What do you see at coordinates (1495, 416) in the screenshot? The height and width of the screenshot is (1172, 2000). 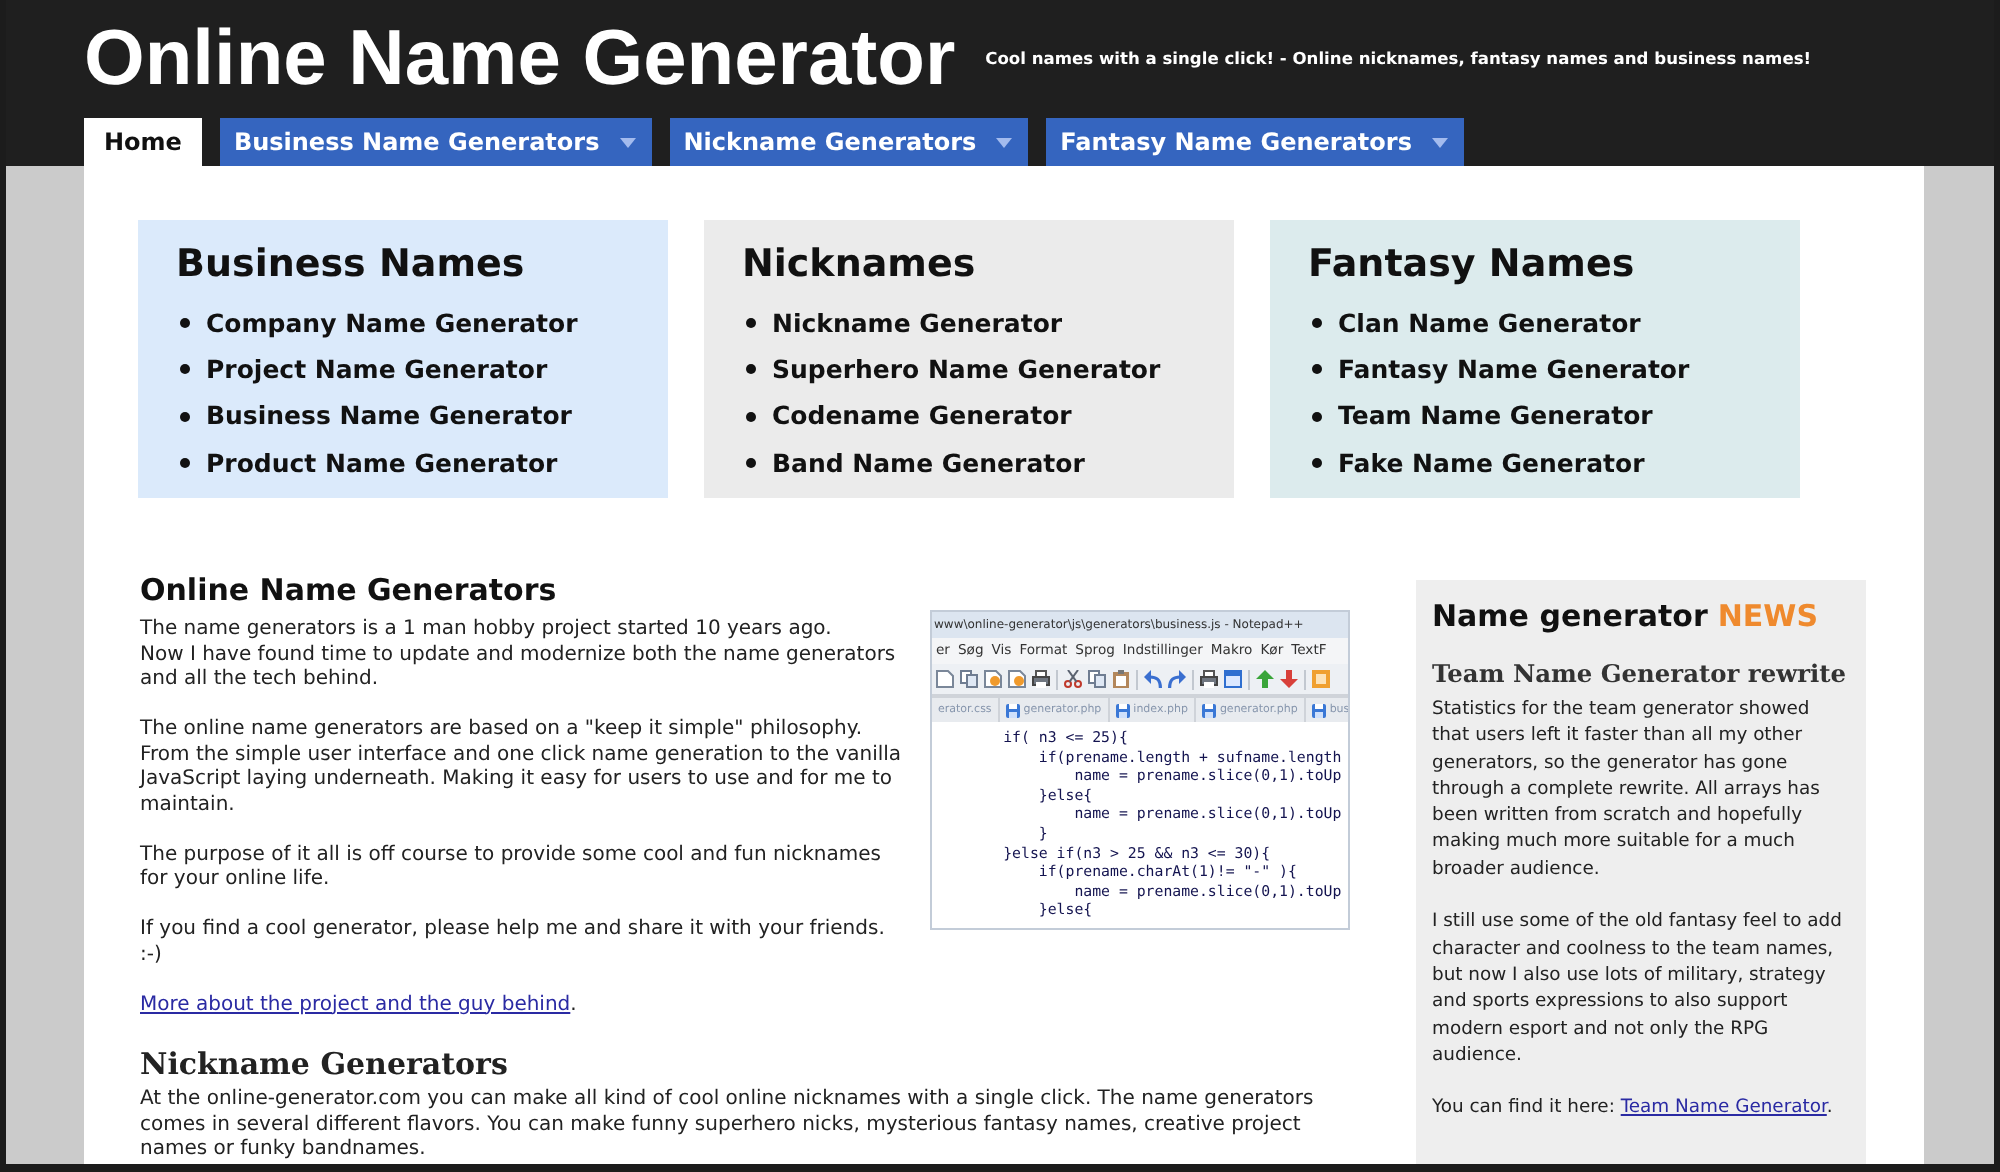 I see `category-link: Team Name Generator` at bounding box center [1495, 416].